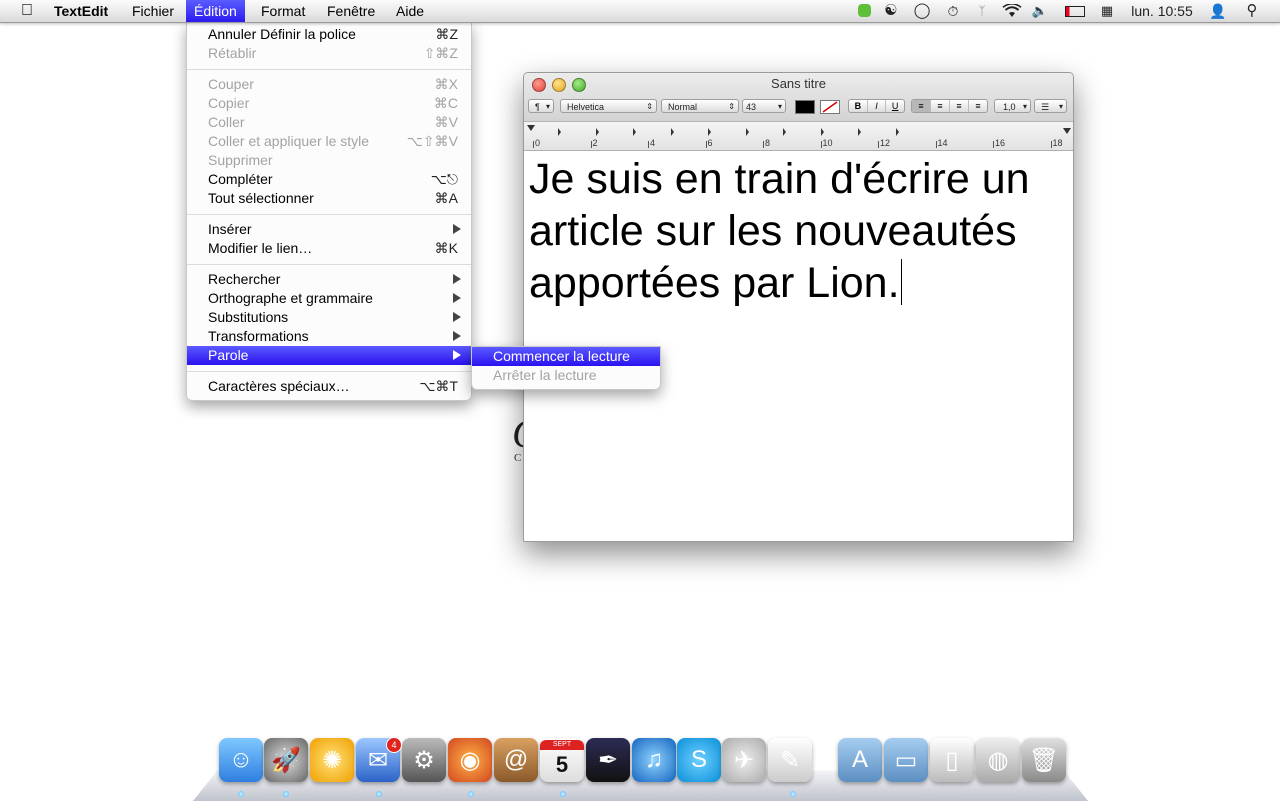 This screenshot has width=1280, height=801. Describe the element at coordinates (329, 179) in the screenshot. I see `menu-item-complete: Compléter ⌥⎋` at that location.